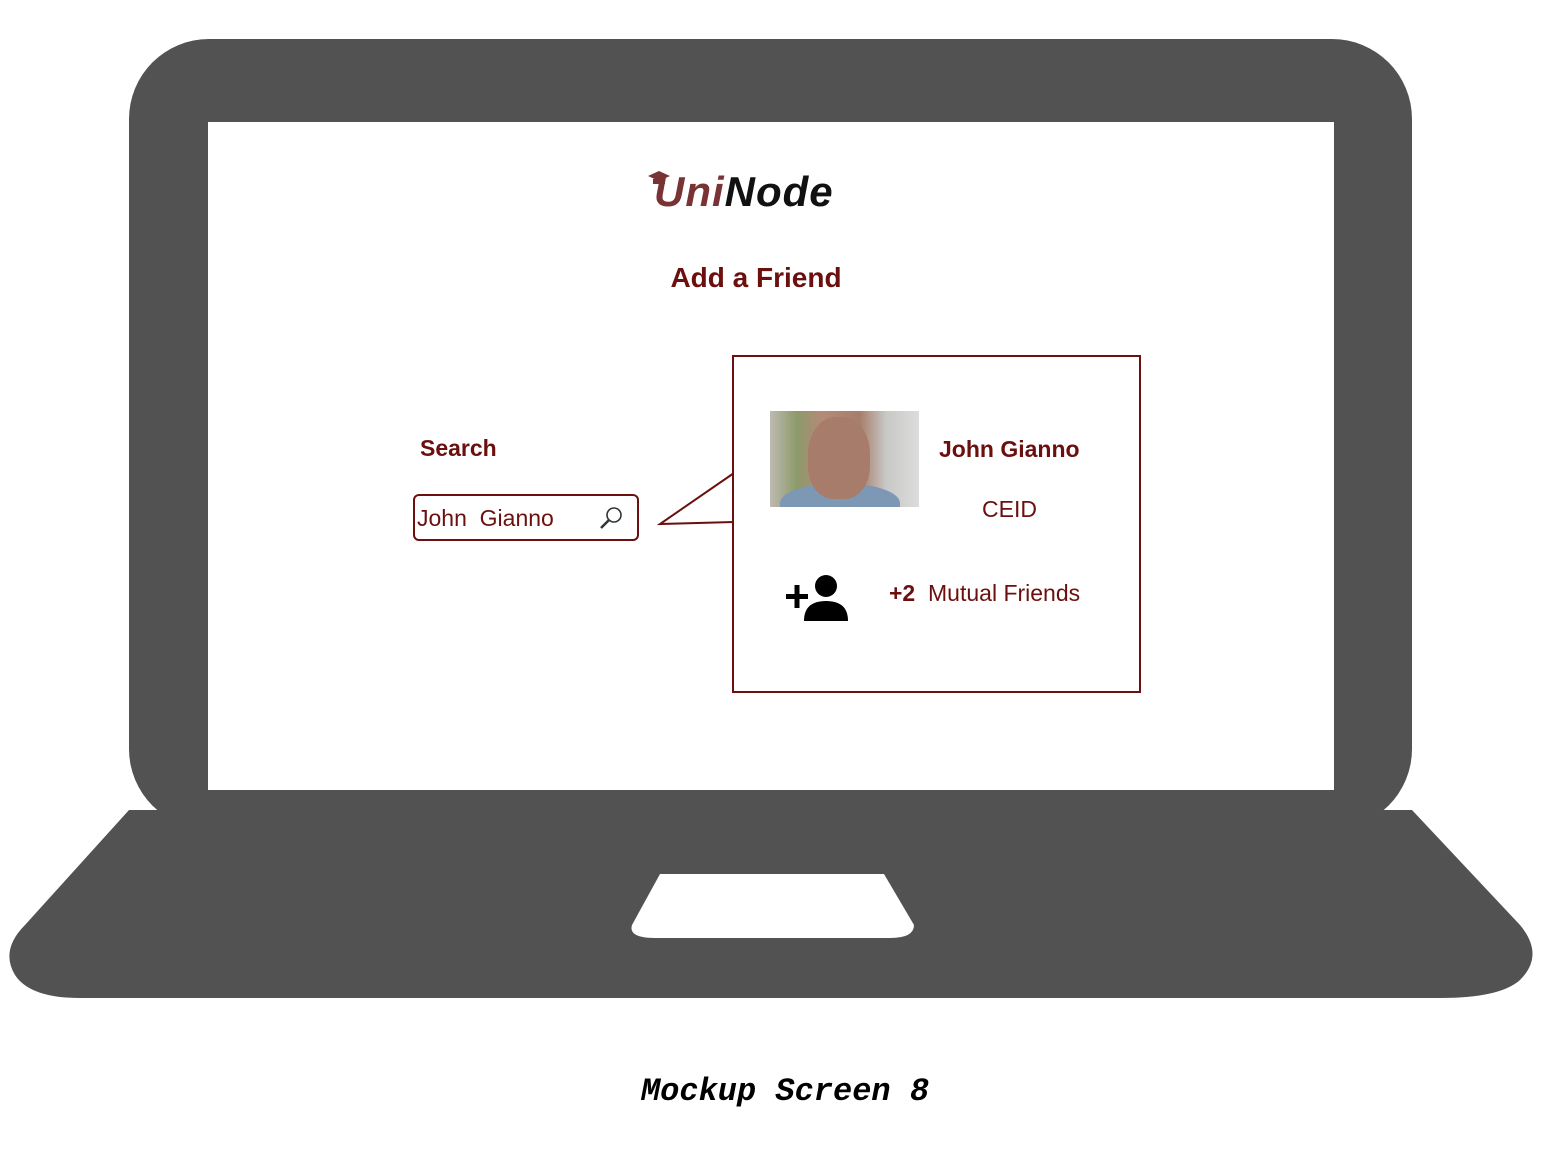 The height and width of the screenshot is (1162, 1550). Describe the element at coordinates (844, 459) in the screenshot. I see `profile-photo` at that location.